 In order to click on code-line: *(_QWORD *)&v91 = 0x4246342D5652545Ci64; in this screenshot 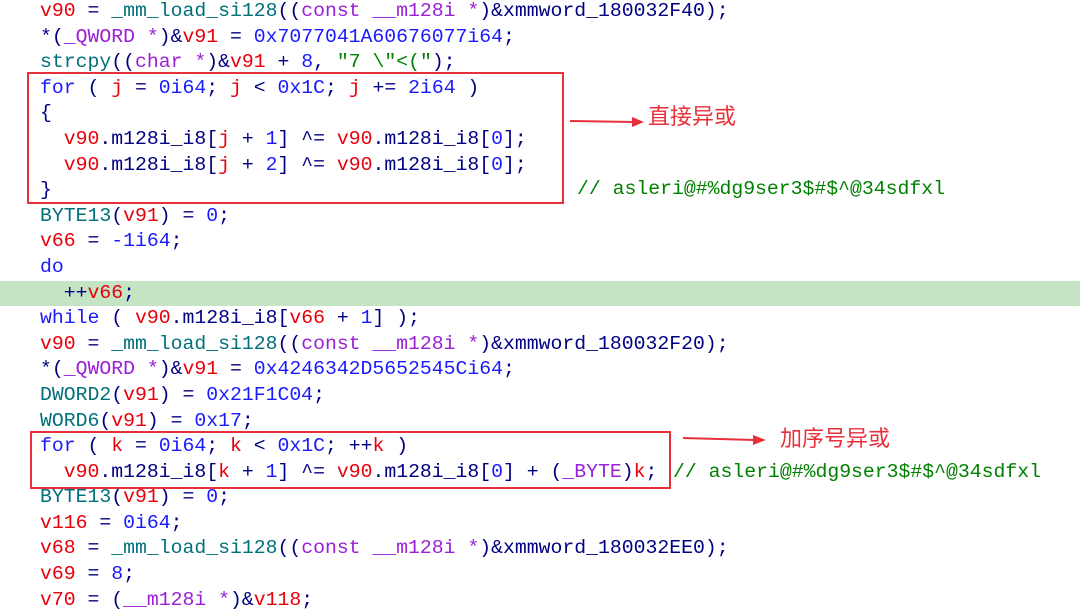, I will do `click(540, 370)`.